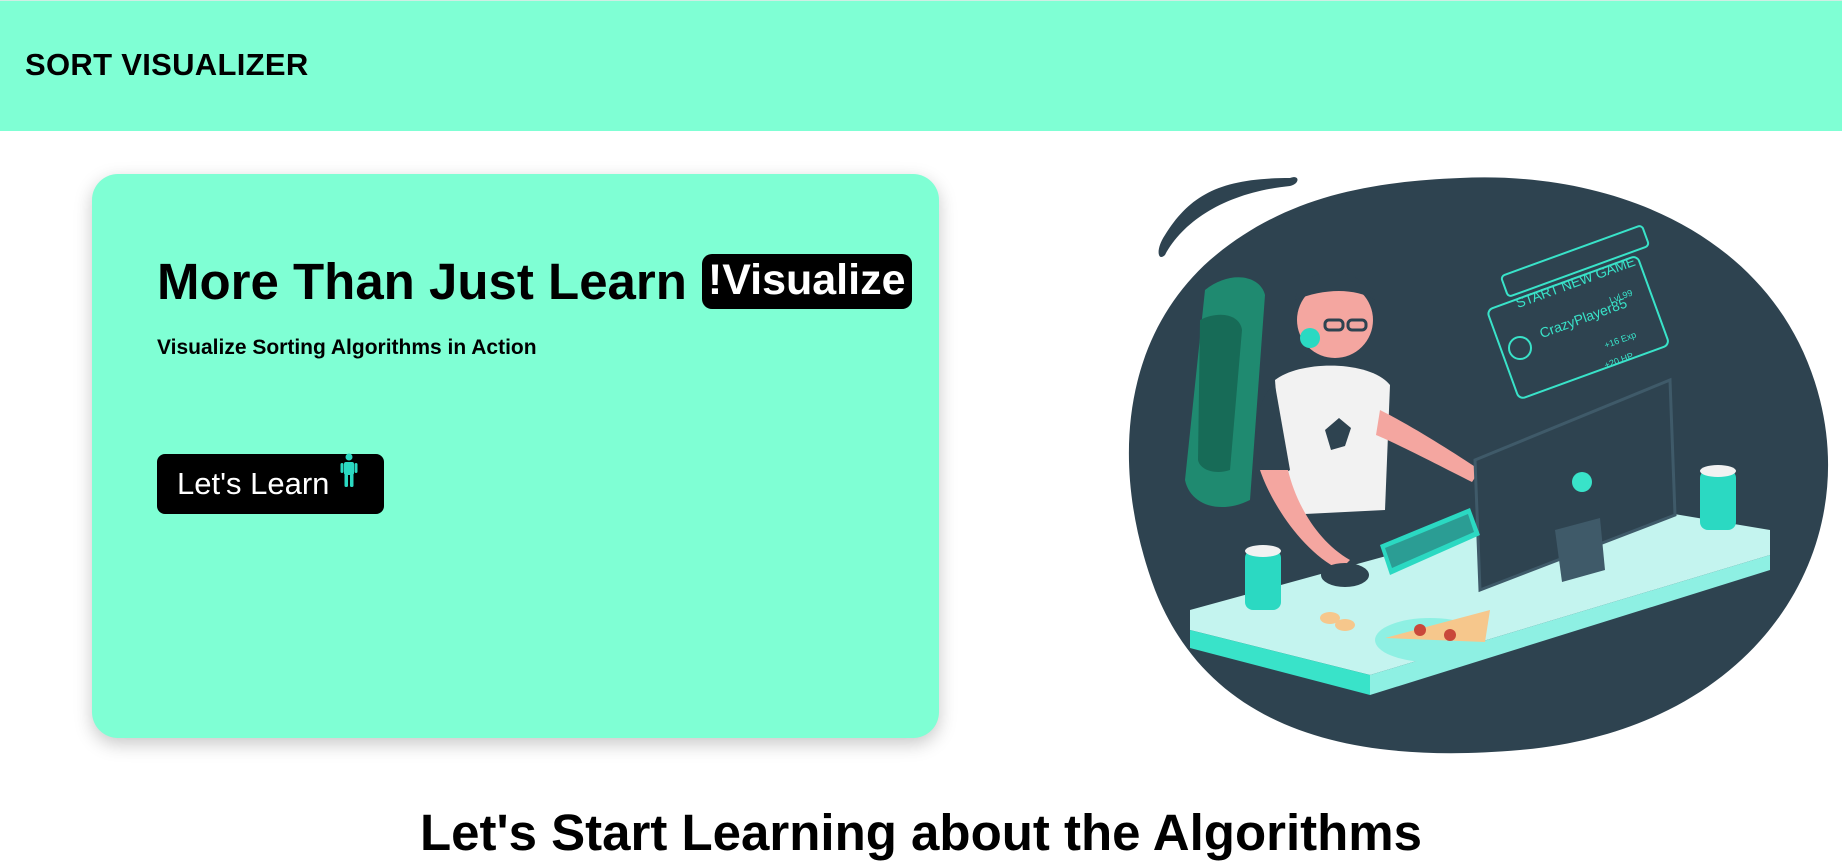  I want to click on brand-title: SORT VISUALIZER, so click(167, 65).